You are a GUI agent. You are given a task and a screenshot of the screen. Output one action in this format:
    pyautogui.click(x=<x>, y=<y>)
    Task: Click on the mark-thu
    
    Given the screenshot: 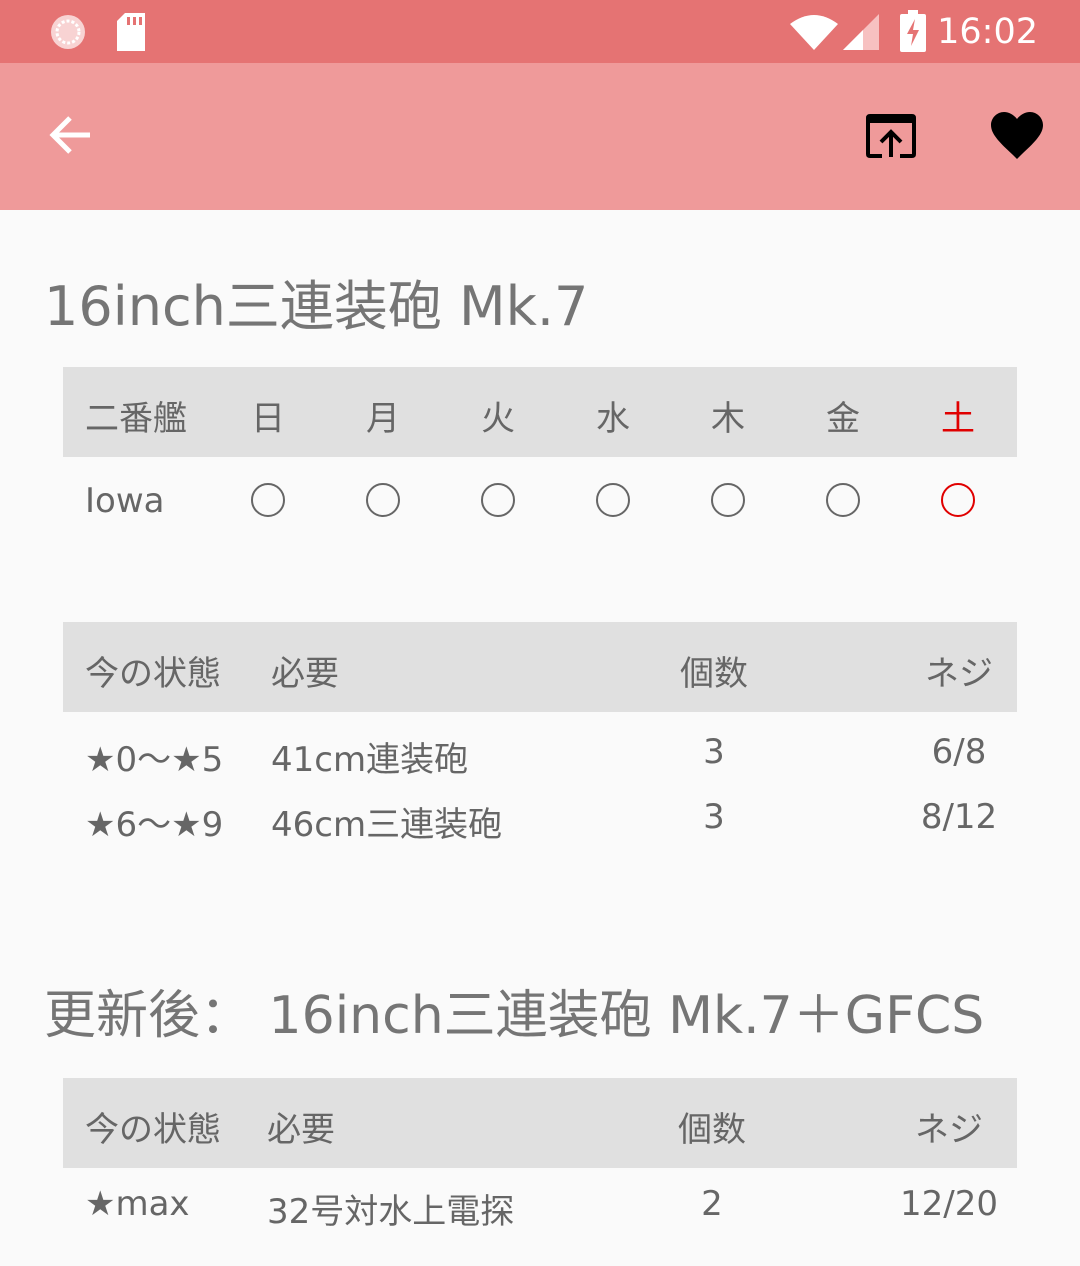 What is the action you would take?
    pyautogui.click(x=728, y=500)
    